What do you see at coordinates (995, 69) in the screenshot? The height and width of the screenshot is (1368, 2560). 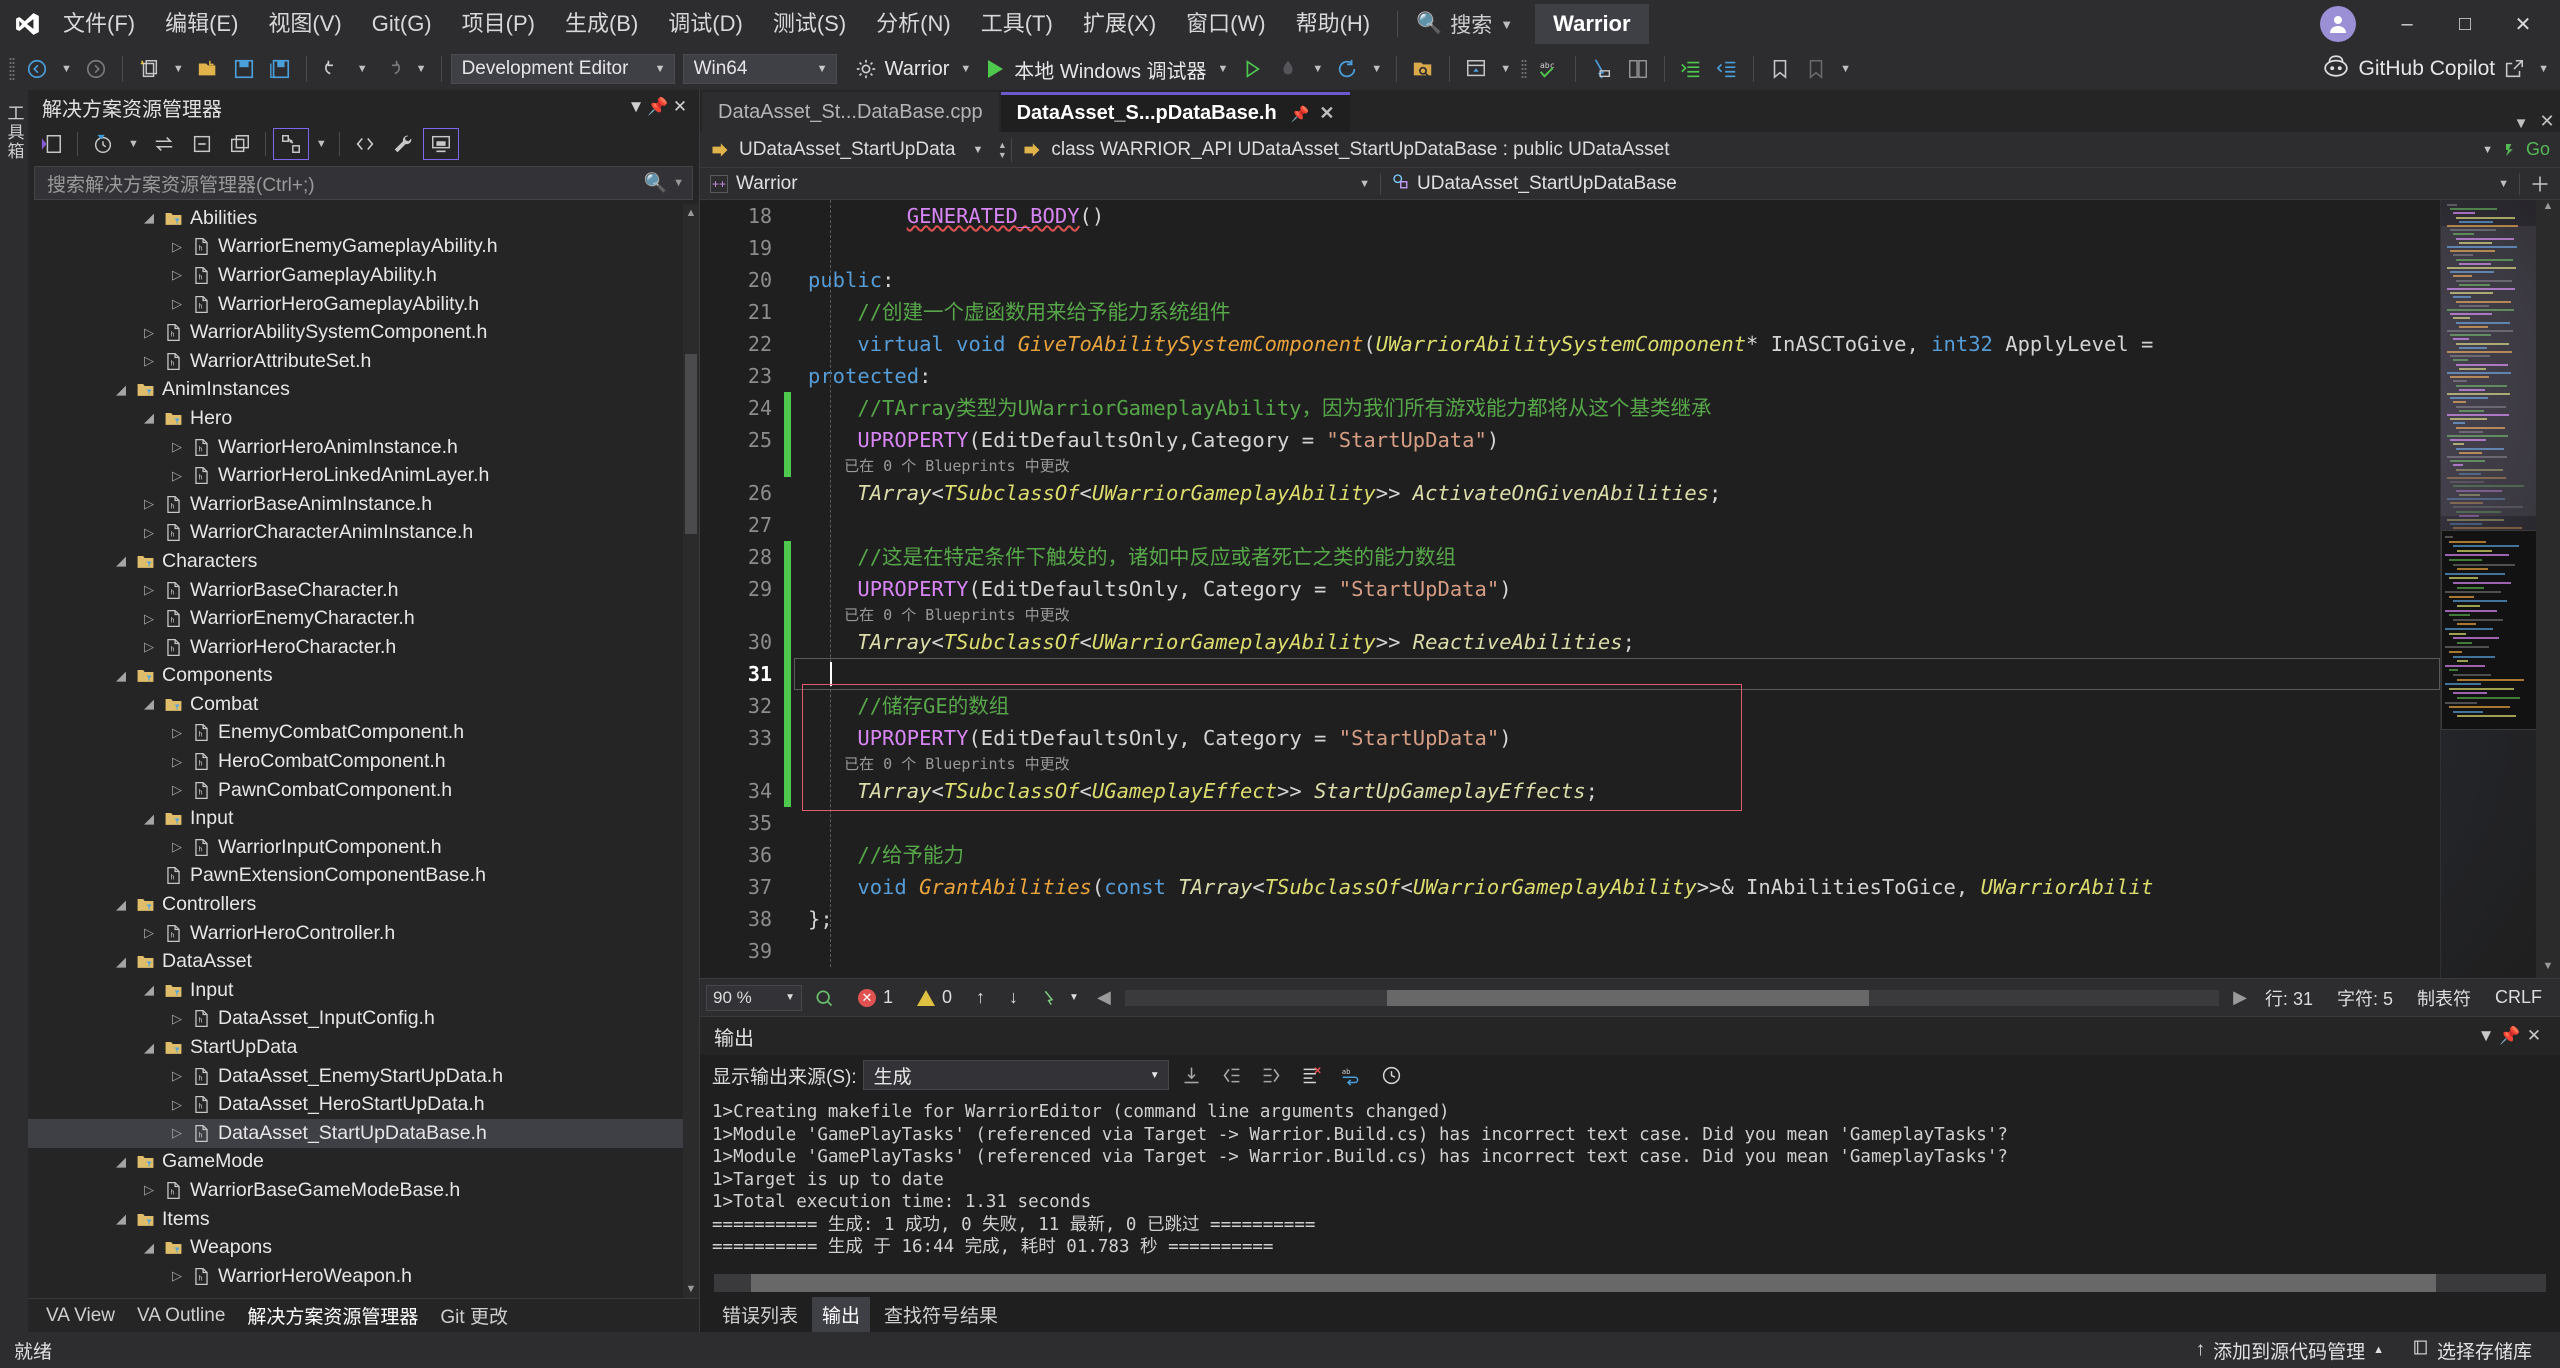 I see `start-debug-play-icon` at bounding box center [995, 69].